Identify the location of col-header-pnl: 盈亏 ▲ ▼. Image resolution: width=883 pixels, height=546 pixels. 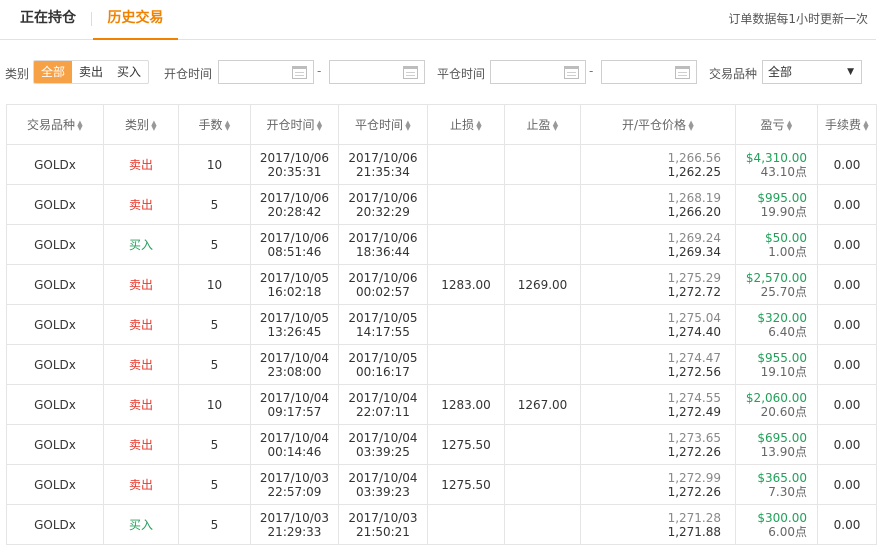
(776, 124).